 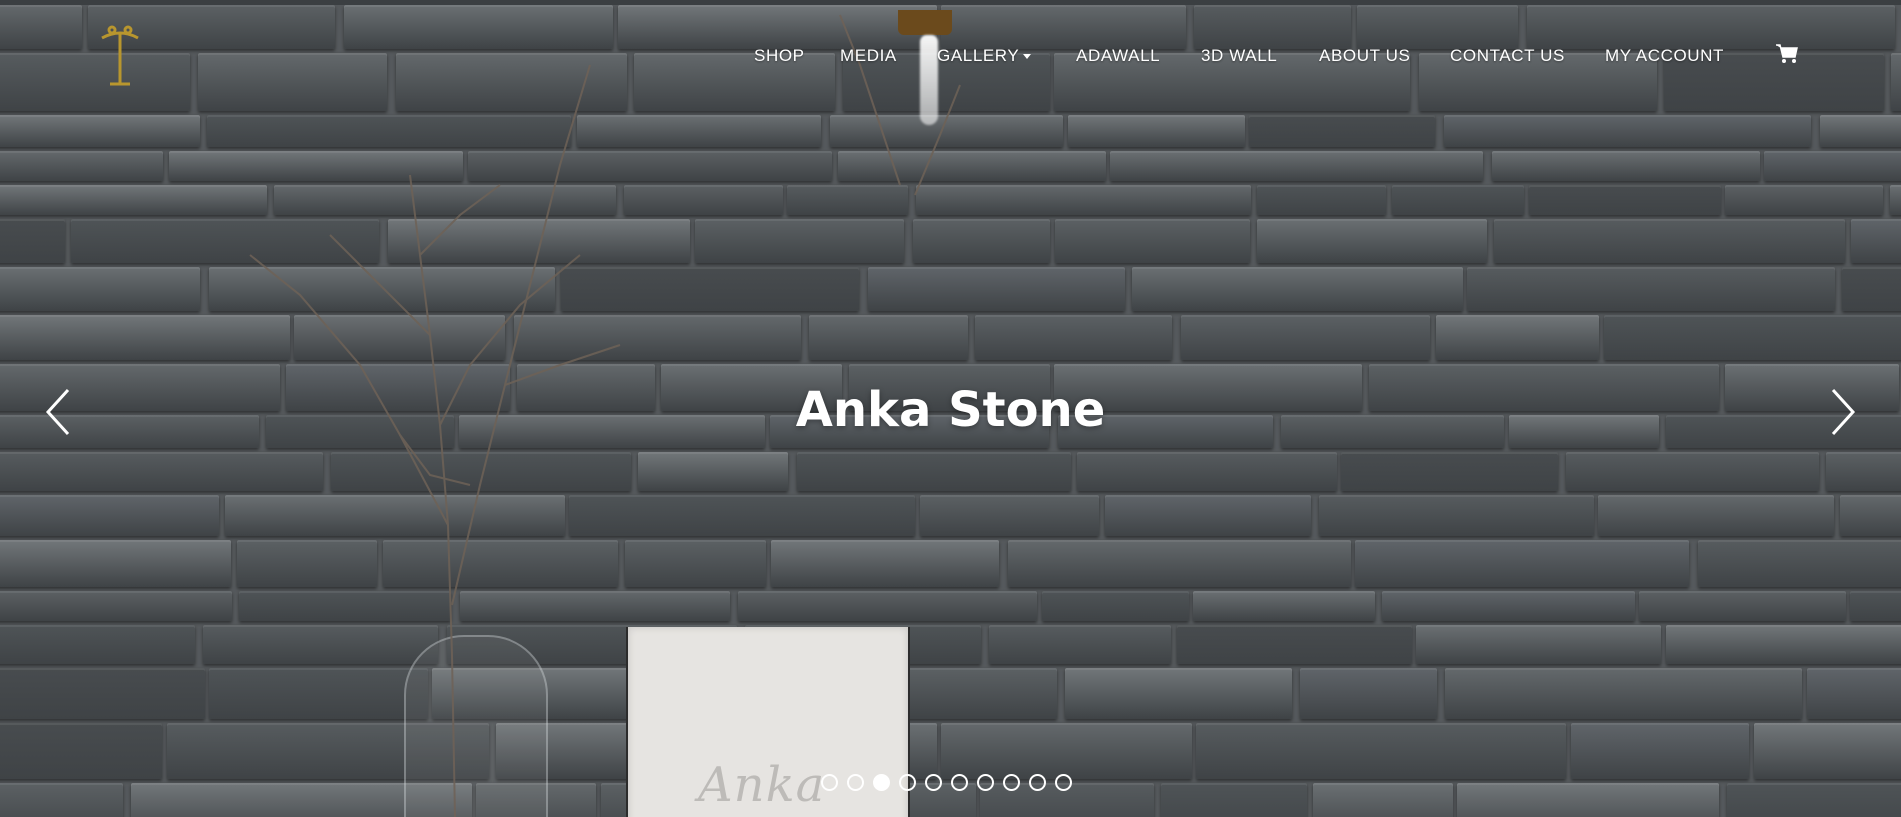 I want to click on nav-gallery-label: GALLERY, so click(x=978, y=55).